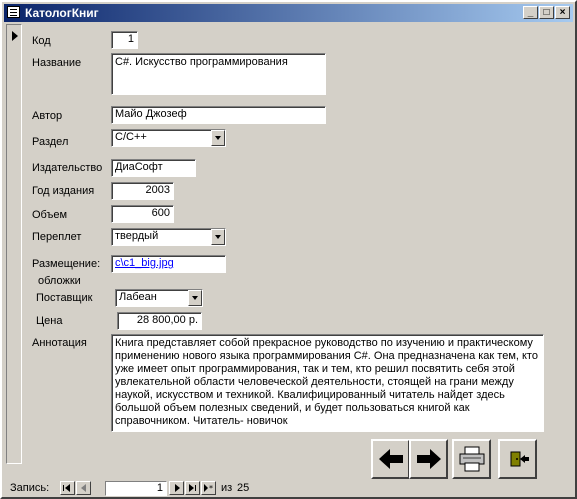 The height and width of the screenshot is (499, 577). I want to click on record-navigation-bar: Запись: 1 * из 25, so click(288, 488).